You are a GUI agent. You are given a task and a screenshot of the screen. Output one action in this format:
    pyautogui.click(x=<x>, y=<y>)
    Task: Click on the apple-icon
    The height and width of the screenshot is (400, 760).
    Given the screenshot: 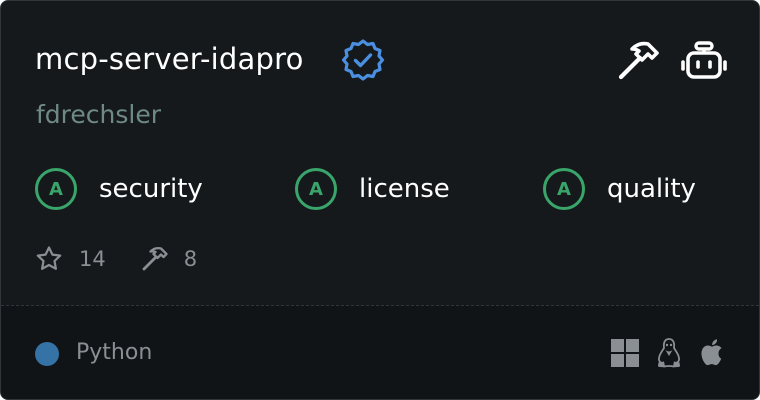 What is the action you would take?
    pyautogui.click(x=711, y=352)
    